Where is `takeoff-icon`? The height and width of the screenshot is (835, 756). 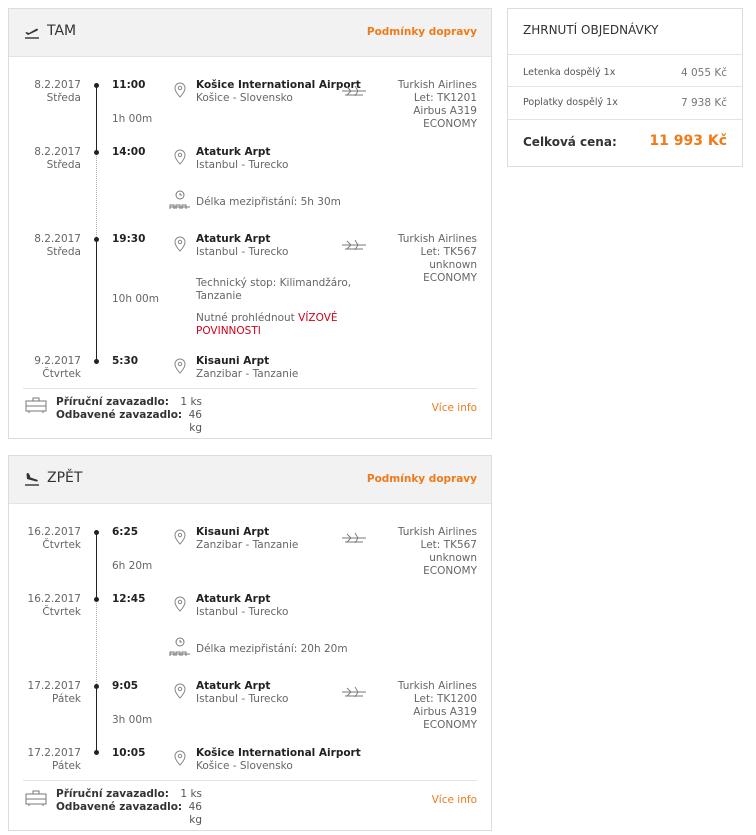
takeoff-icon is located at coordinates (32, 33).